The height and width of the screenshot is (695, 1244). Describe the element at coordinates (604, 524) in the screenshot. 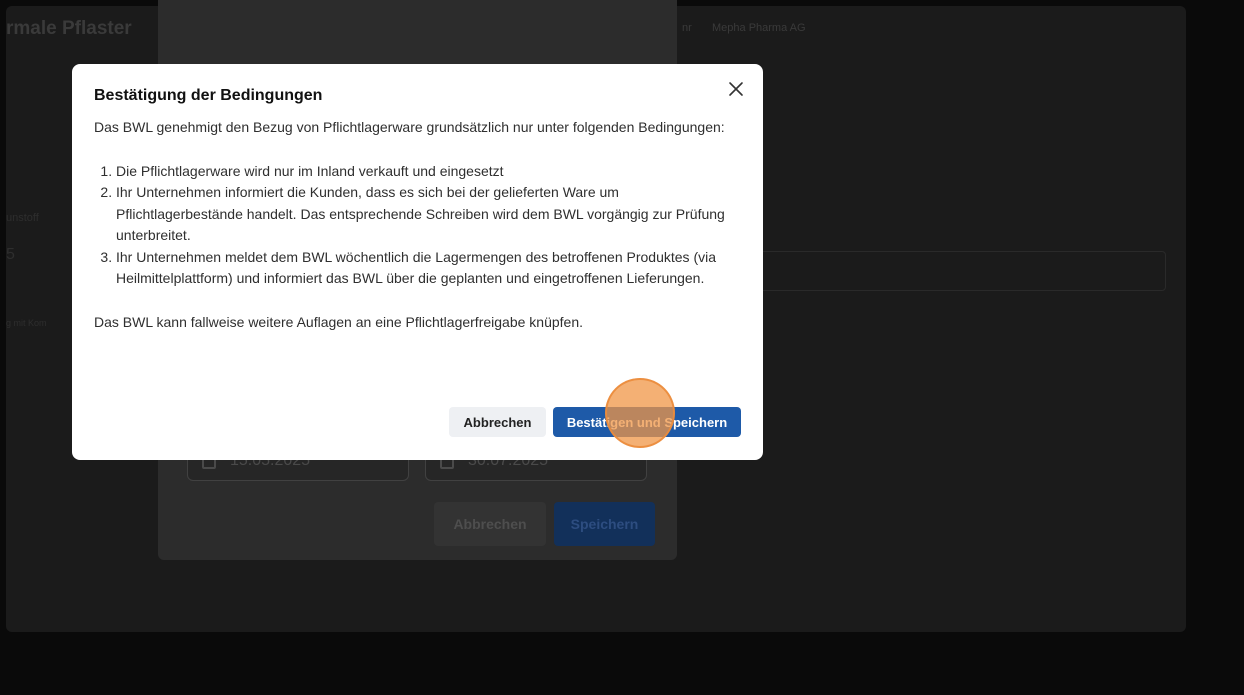

I see `underlying-save-button: Speichern` at that location.